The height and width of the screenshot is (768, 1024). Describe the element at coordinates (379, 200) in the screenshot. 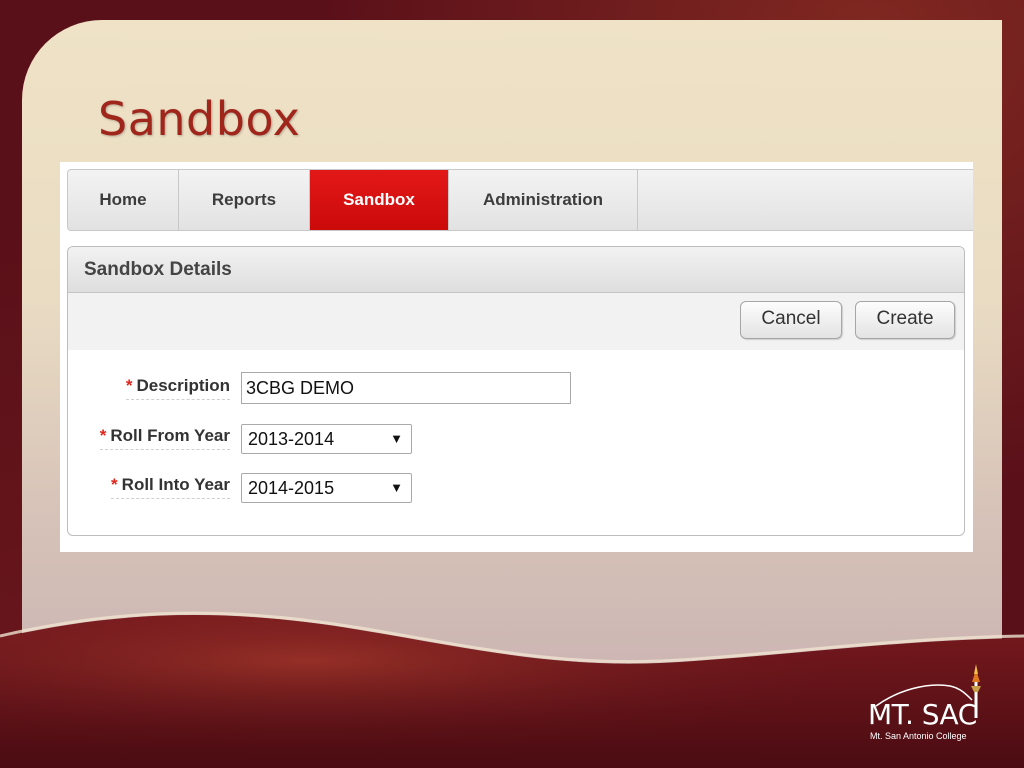

I see `tab-sandbox: Sandbox` at that location.